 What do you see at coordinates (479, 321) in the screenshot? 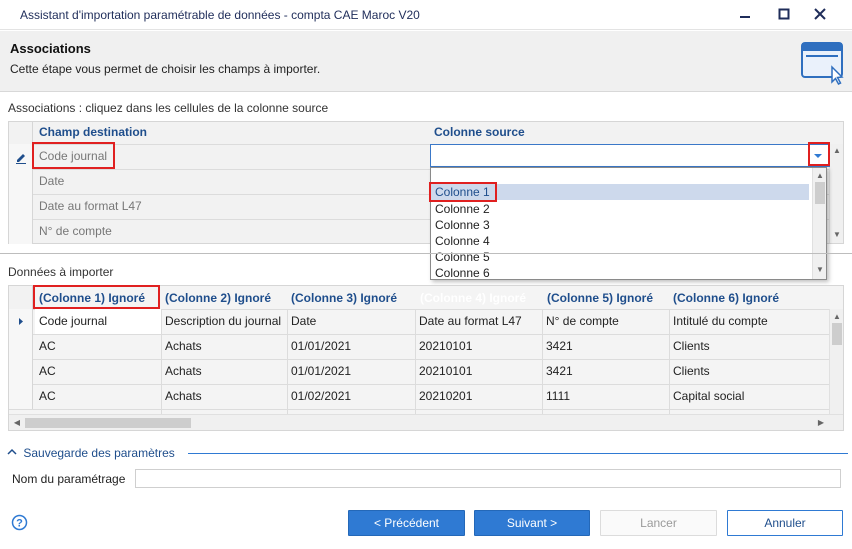
I see `data-cell: Date au format L47` at bounding box center [479, 321].